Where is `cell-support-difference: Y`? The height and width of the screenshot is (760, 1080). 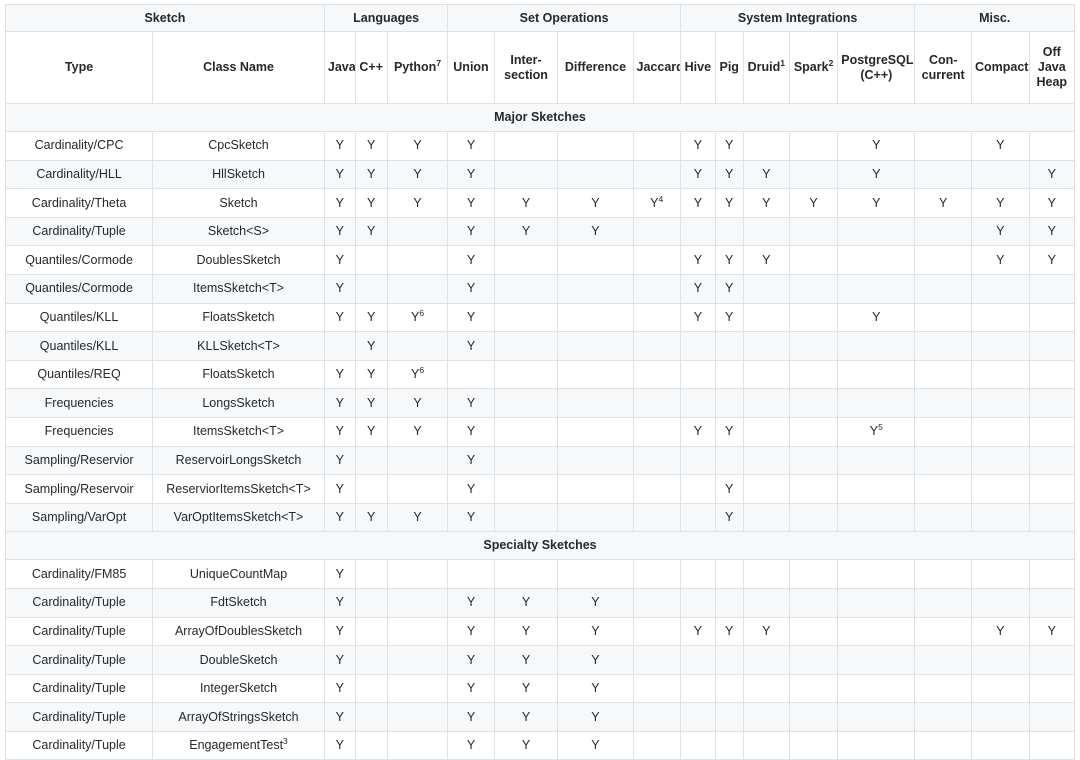
cell-support-difference: Y is located at coordinates (595, 203).